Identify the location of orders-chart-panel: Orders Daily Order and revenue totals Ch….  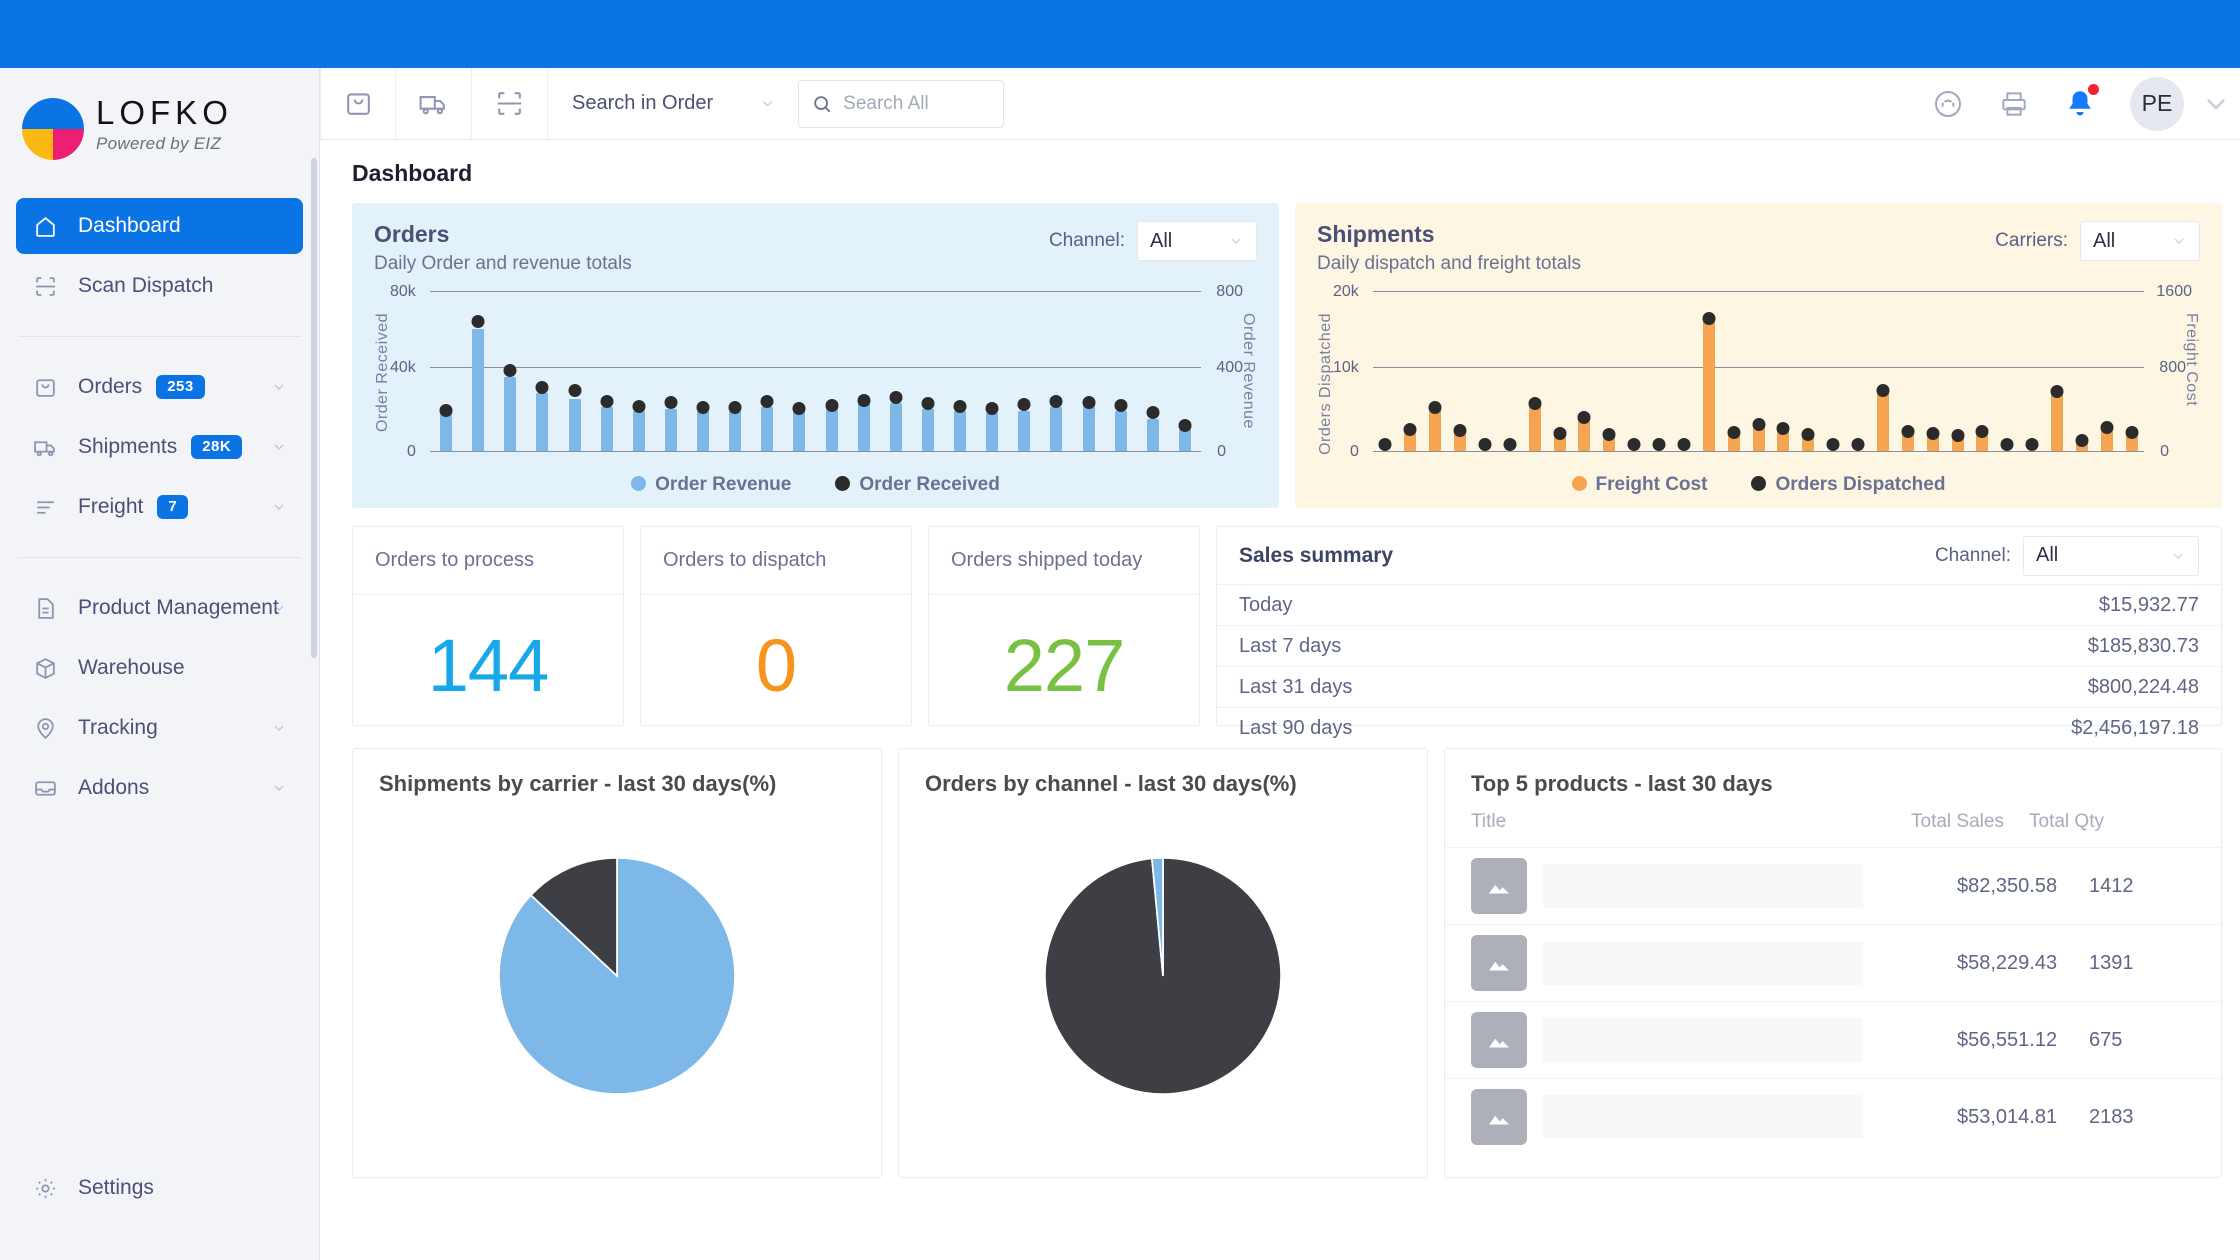
(815, 355).